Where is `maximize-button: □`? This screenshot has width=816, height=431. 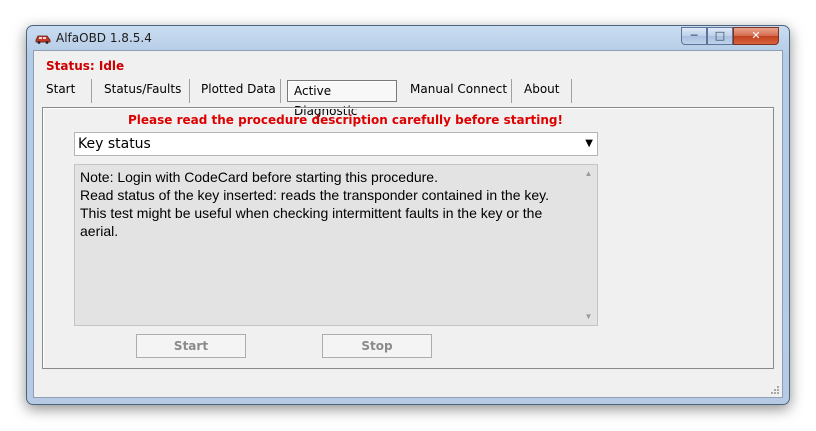
maximize-button: □ is located at coordinates (720, 36).